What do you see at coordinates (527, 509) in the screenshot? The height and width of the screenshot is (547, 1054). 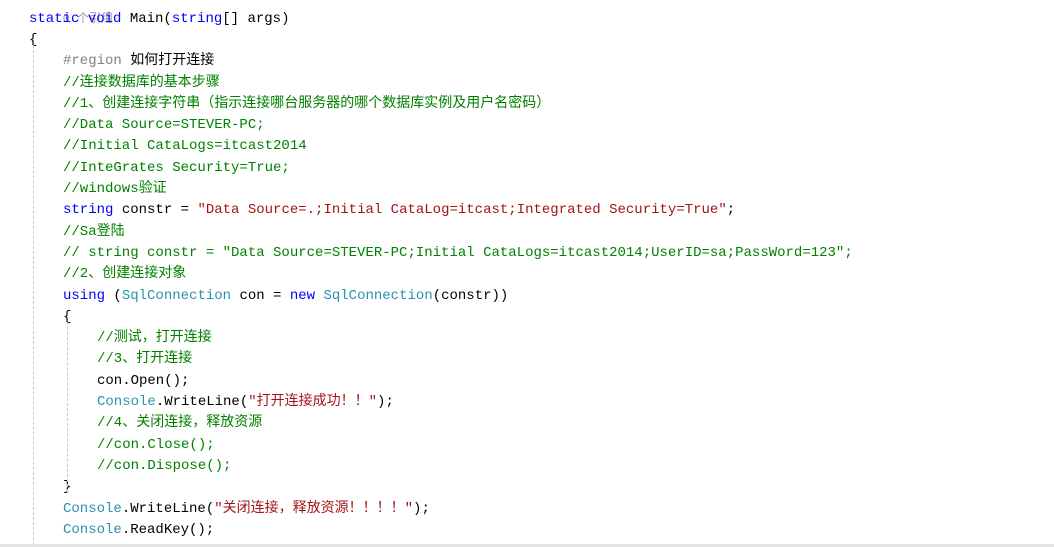 I see `code-line: Console.WriteLine("关闭连接，释放资源！！！！");` at bounding box center [527, 509].